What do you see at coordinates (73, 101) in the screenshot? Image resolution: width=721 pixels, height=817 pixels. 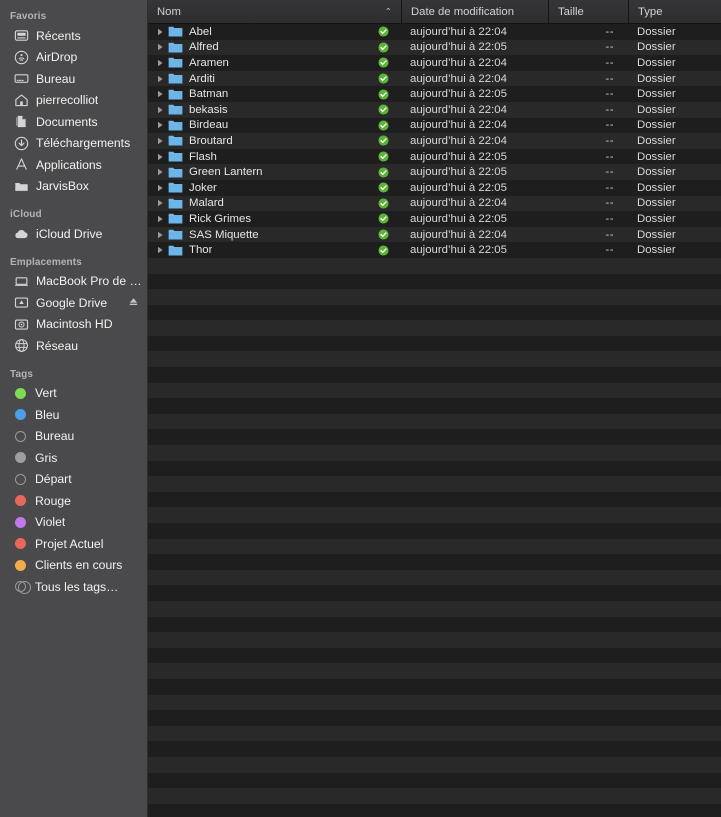 I see `sidebar-item-pierrecolliot: pierrecolliot` at bounding box center [73, 101].